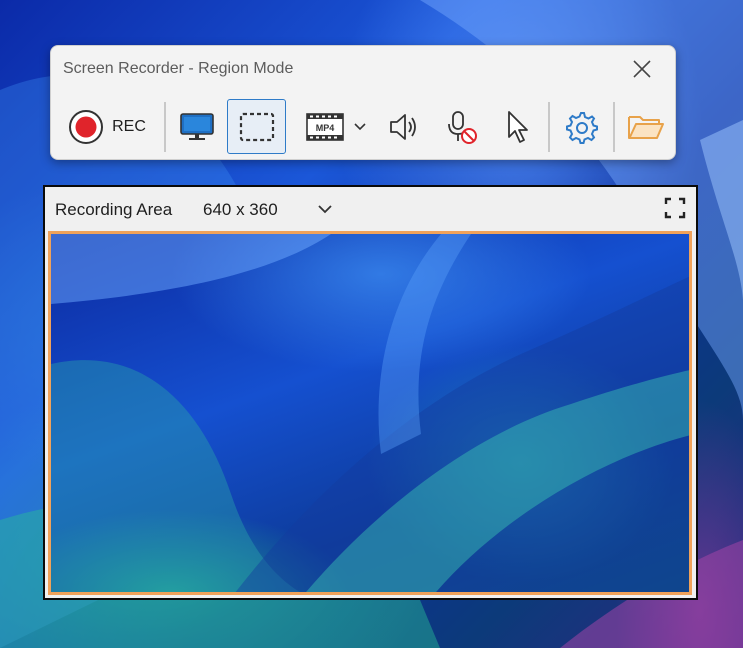 Image resolution: width=743 pixels, height=648 pixels. I want to click on speaker-icon, so click(403, 126).